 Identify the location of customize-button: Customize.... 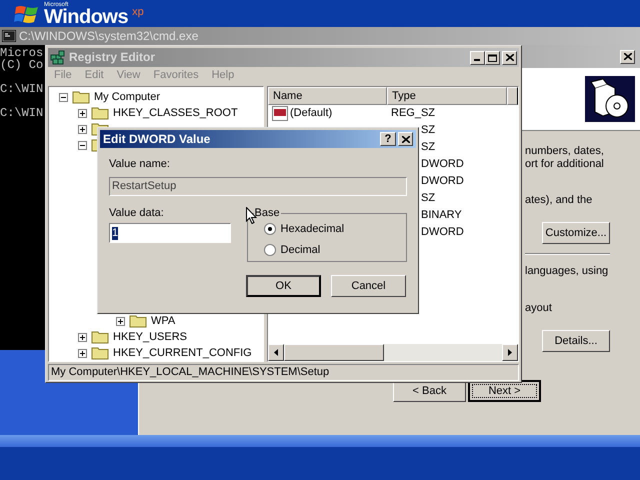
(576, 233).